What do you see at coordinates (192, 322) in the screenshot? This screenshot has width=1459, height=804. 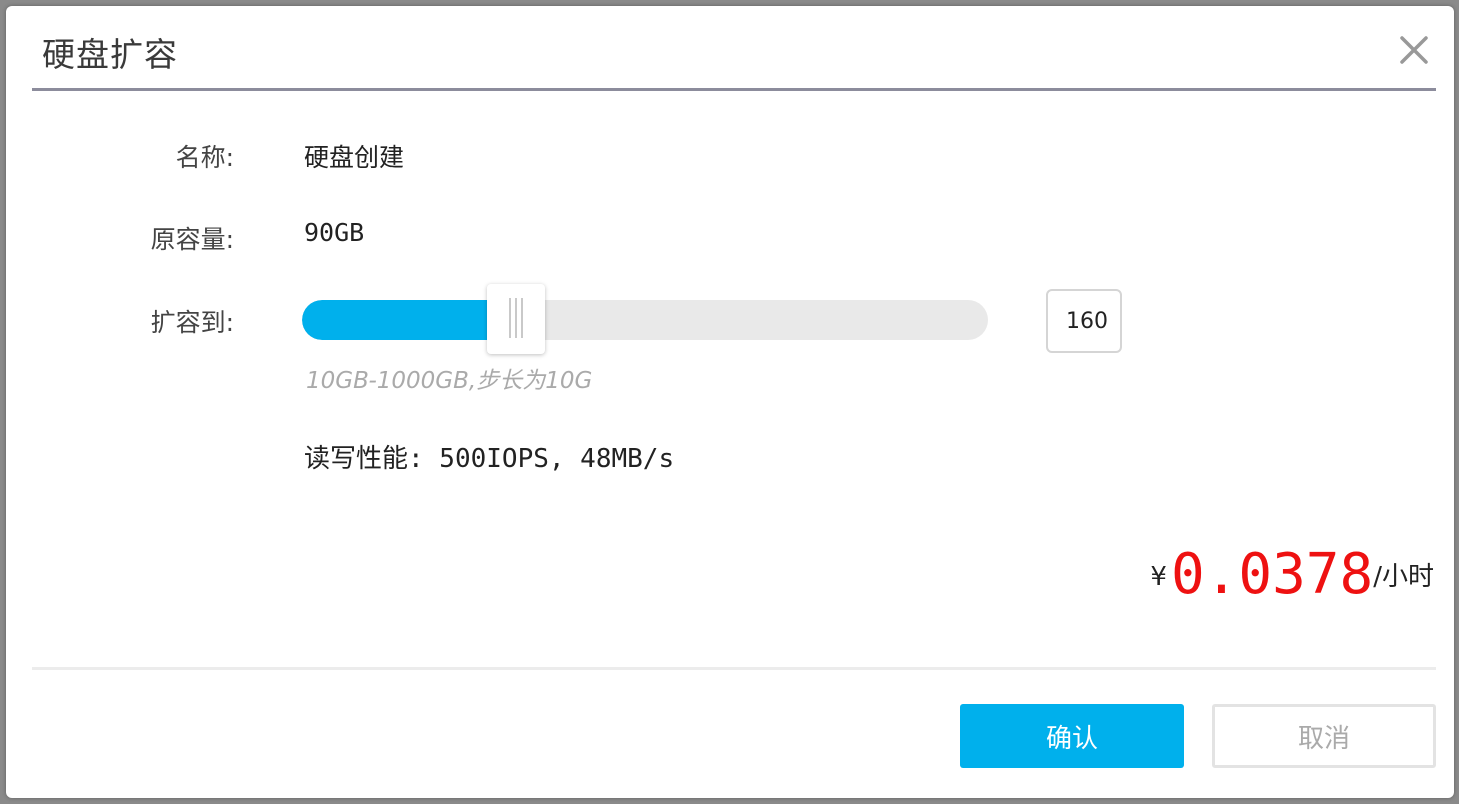 I see `expand-to-label: 扩容到:` at bounding box center [192, 322].